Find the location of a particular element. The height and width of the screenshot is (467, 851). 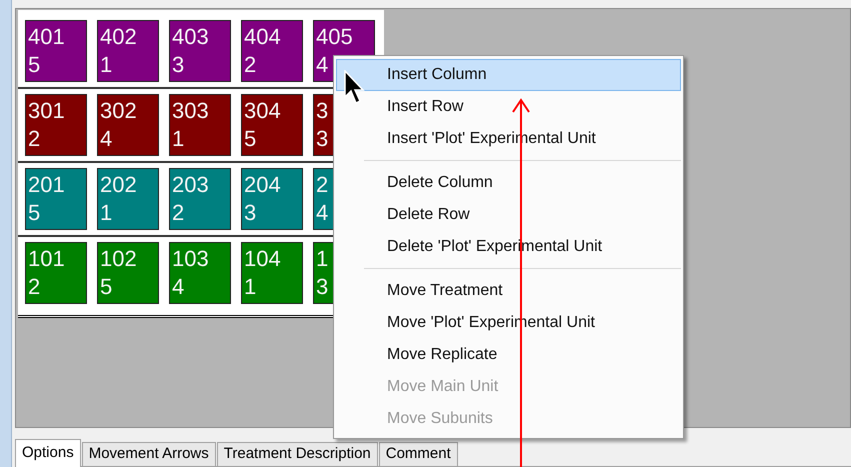

plot-tile: 404 2 is located at coordinates (272, 51).